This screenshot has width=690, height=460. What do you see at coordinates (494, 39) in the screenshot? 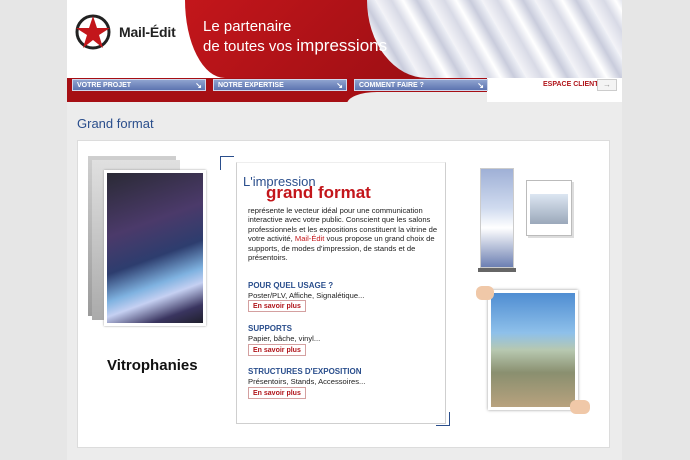
I see `header-decoration` at bounding box center [494, 39].